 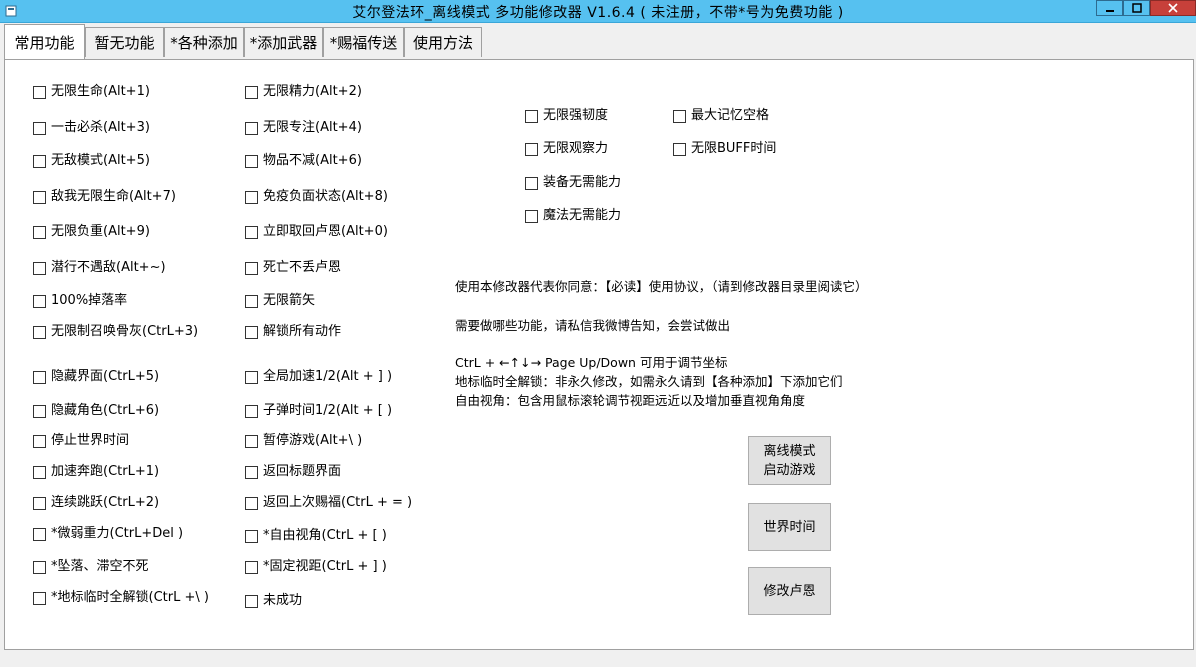 What do you see at coordinates (280, 301) in the screenshot?
I see `col2-checkbox-7: 无限箭矢` at bounding box center [280, 301].